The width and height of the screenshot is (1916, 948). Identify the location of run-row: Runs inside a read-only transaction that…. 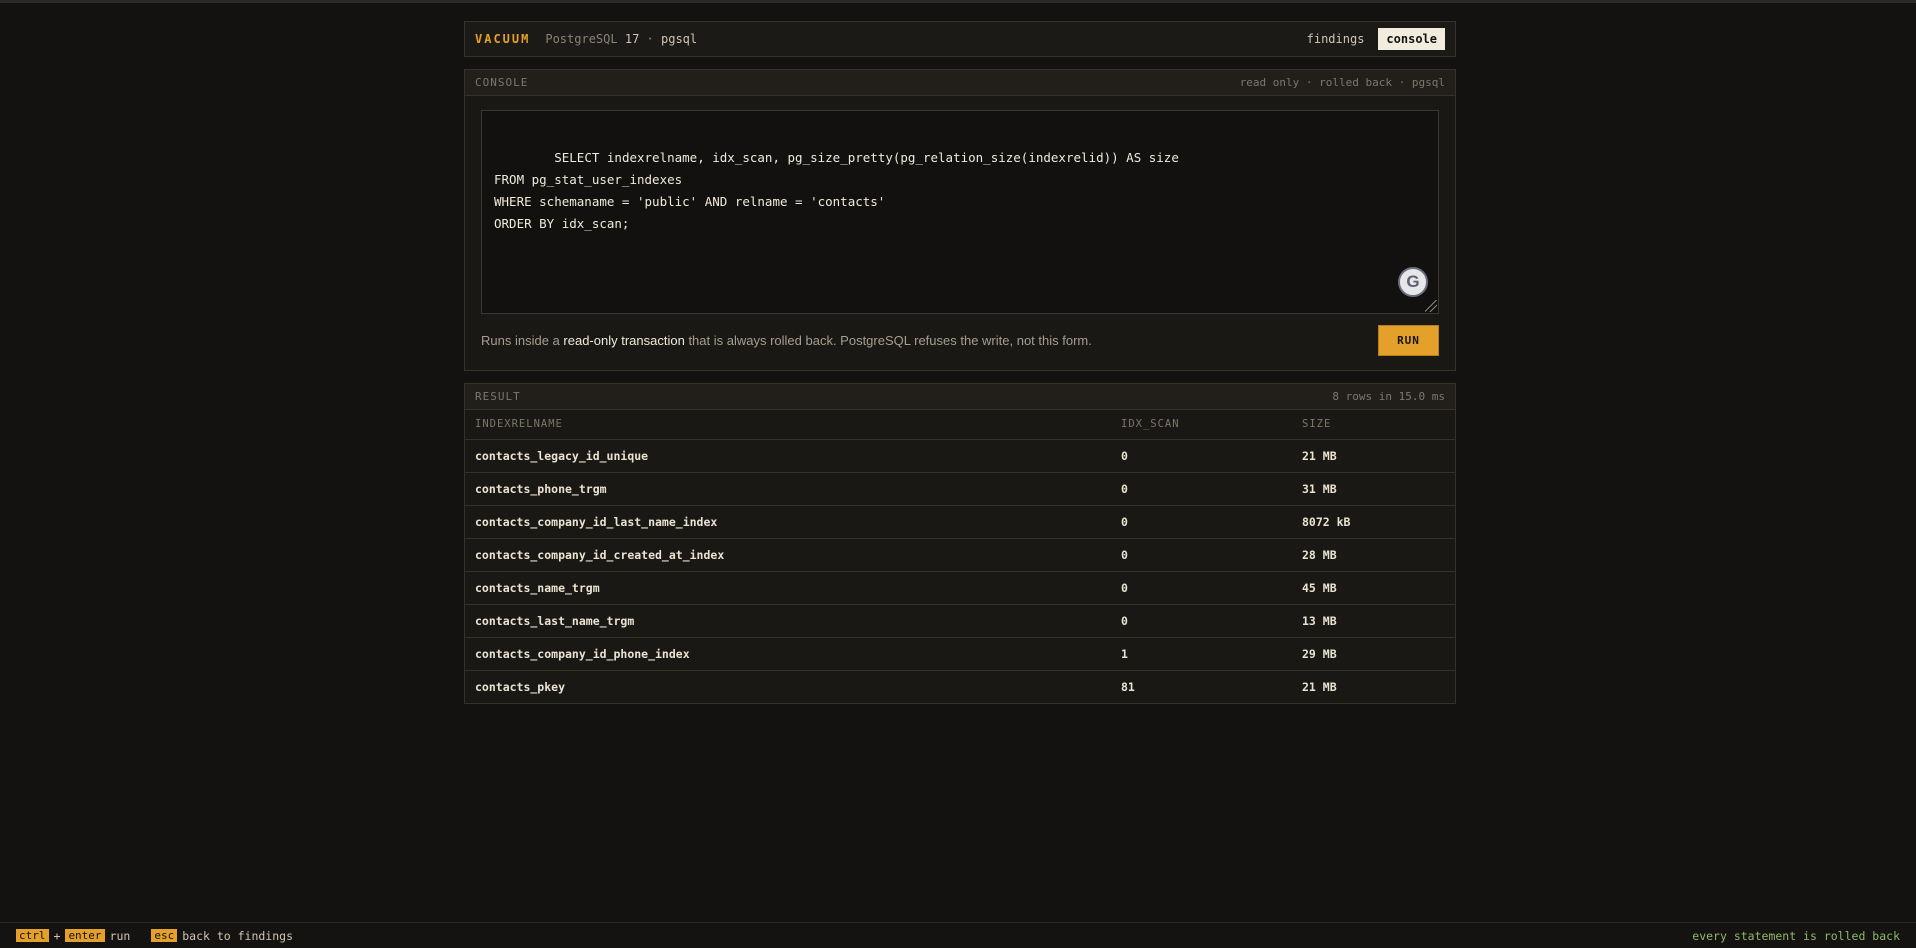
(960, 340).